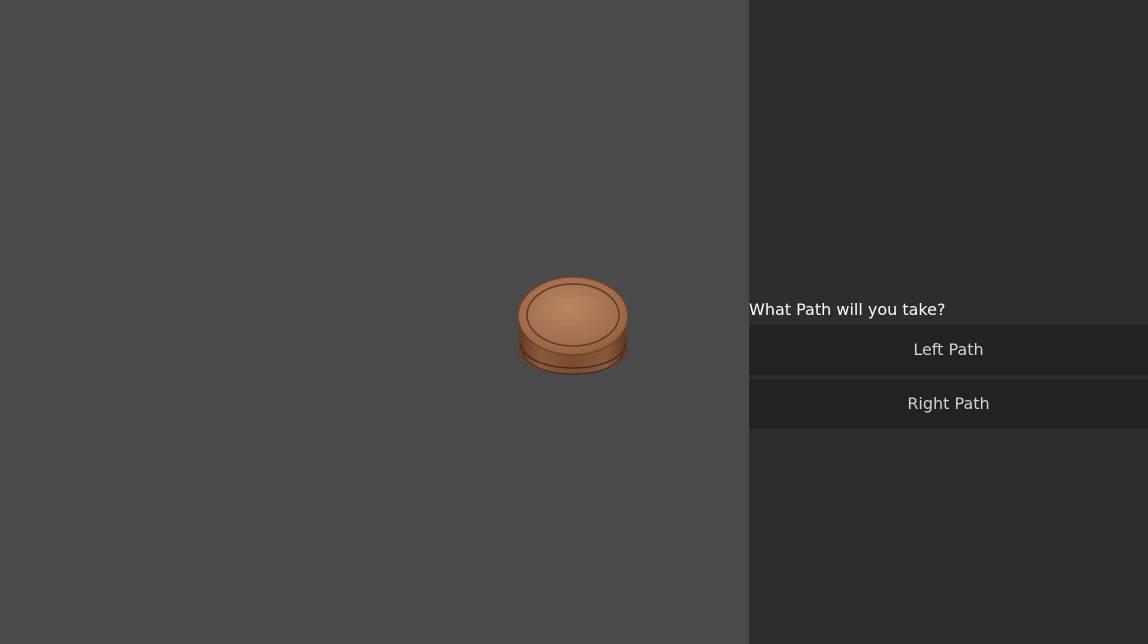 This screenshot has height=644, width=1148. What do you see at coordinates (948, 350) in the screenshot?
I see `left-path-button: Left Path` at bounding box center [948, 350].